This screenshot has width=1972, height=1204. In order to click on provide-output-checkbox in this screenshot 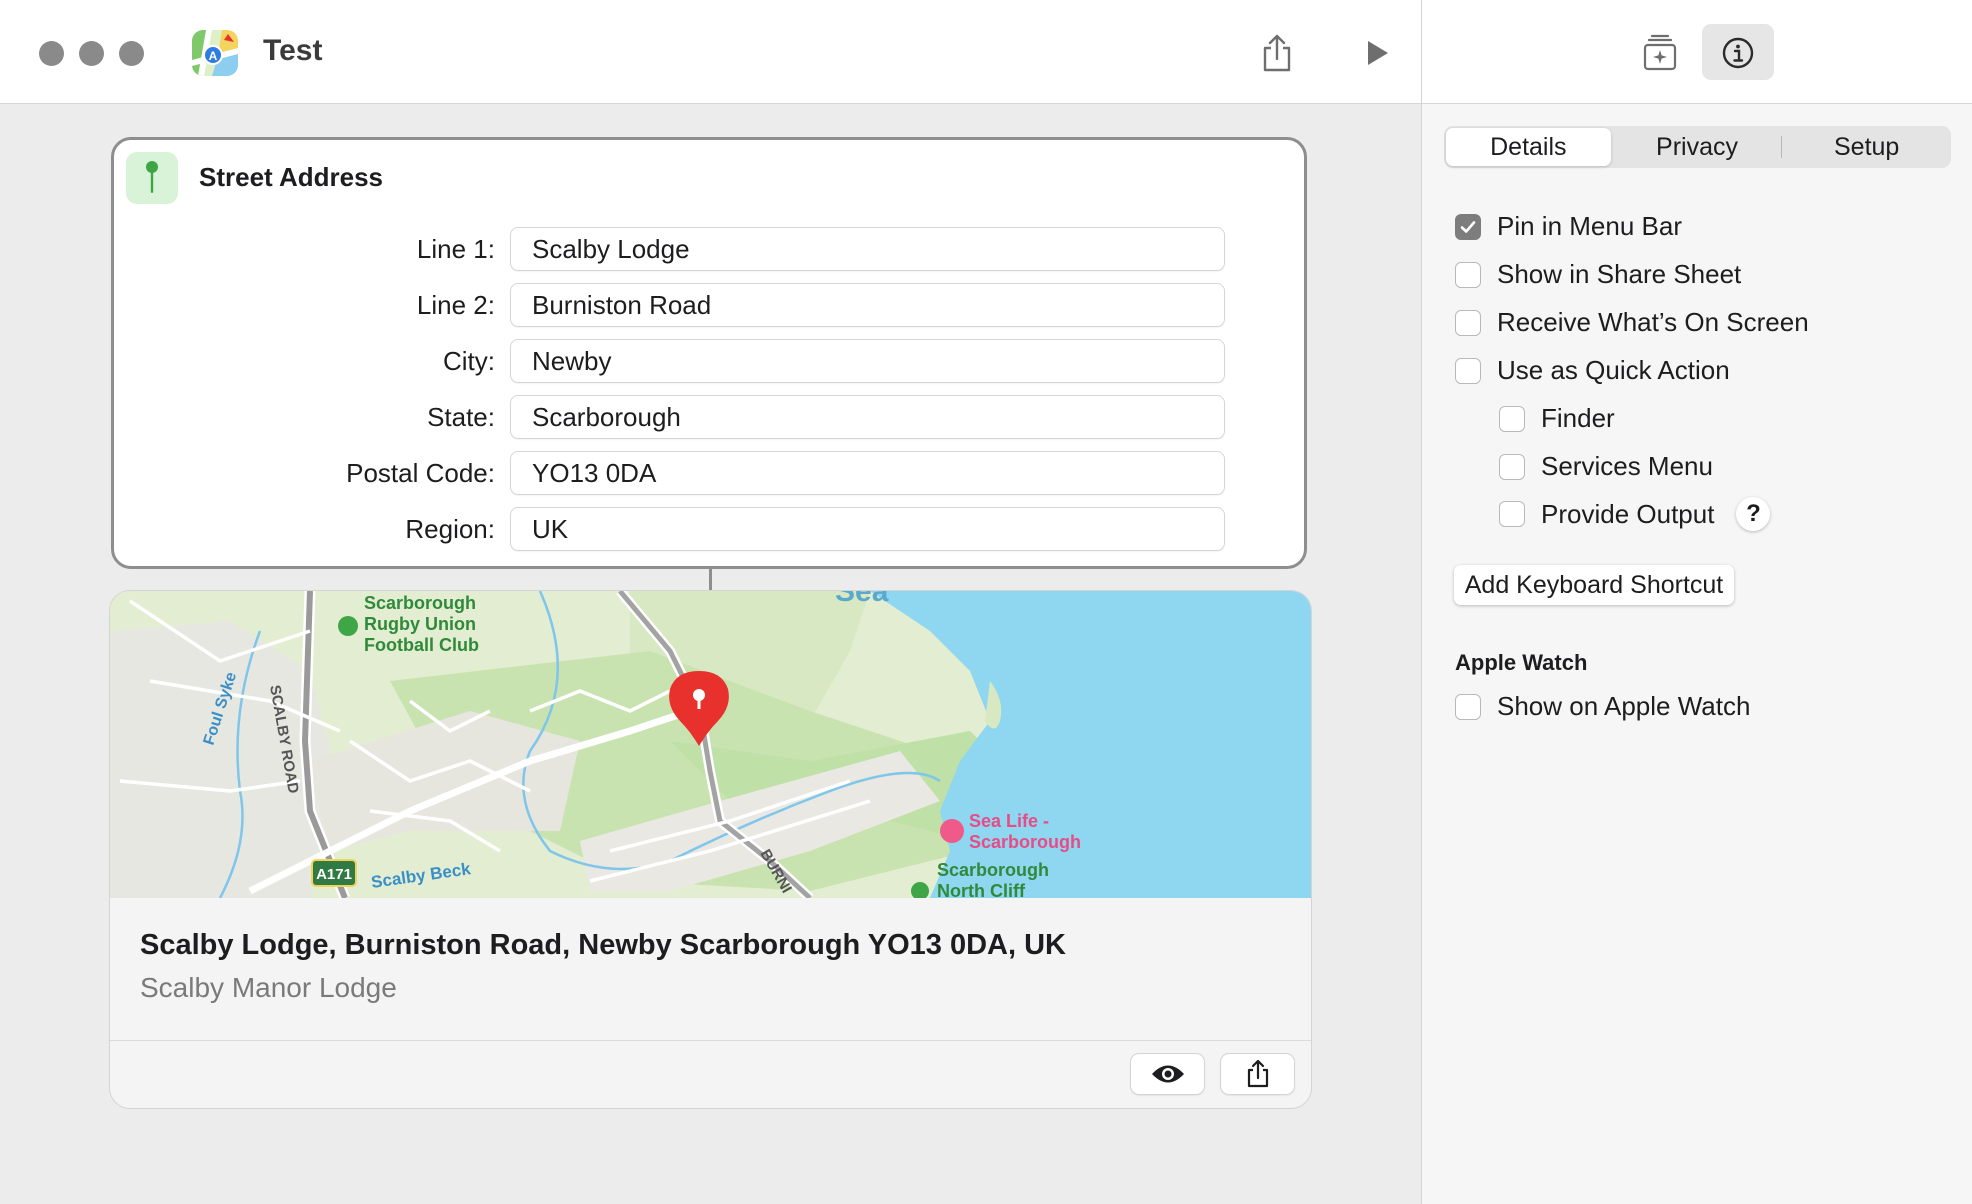, I will do `click(1512, 514)`.